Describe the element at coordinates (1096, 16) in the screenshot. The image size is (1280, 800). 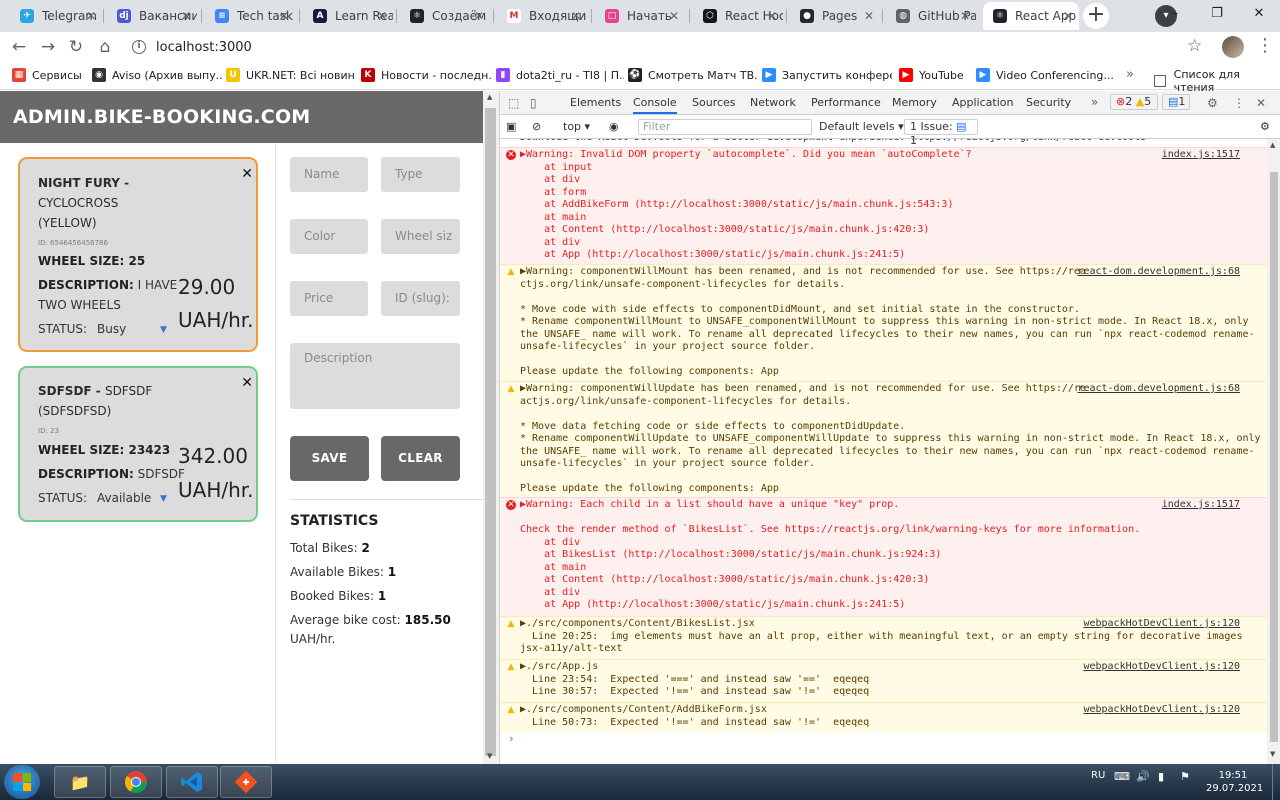
I see `new-tab-button: +` at that location.